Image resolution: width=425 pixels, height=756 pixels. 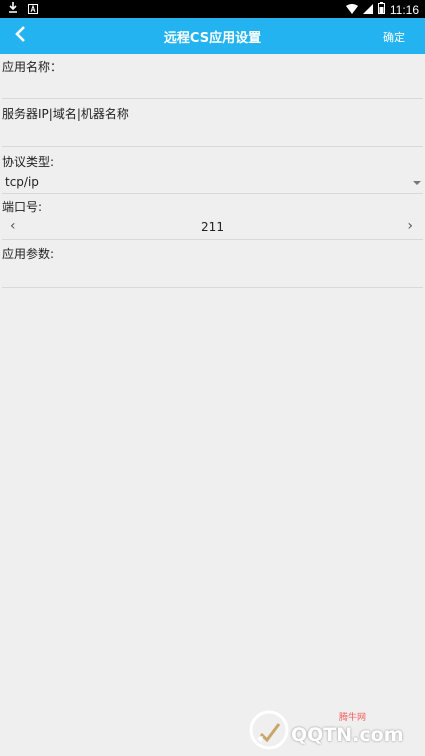 What do you see at coordinates (351, 10) in the screenshot?
I see `wifi-icon` at bounding box center [351, 10].